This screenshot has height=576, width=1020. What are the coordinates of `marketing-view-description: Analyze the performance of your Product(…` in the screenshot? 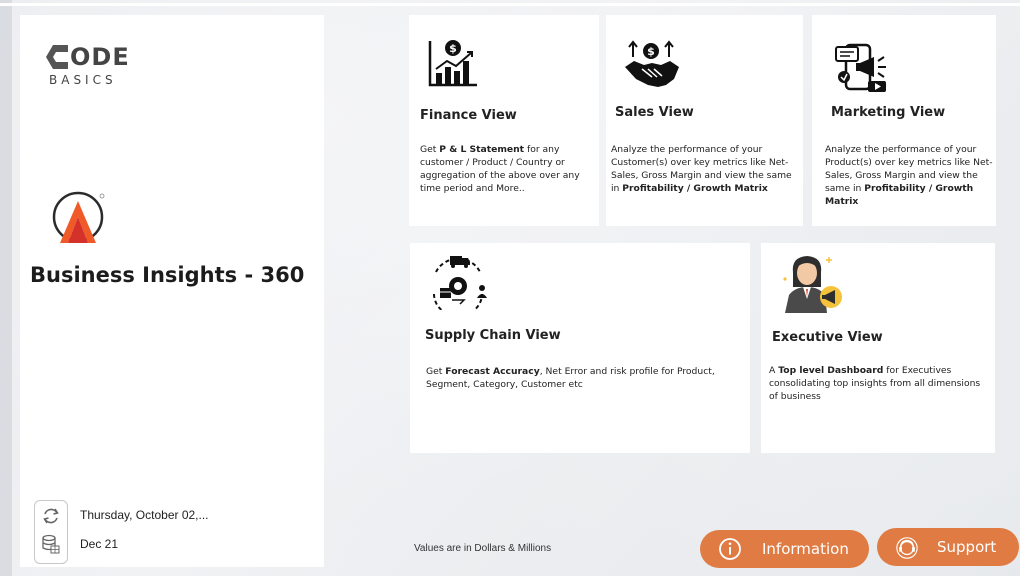 It's located at (909, 175).